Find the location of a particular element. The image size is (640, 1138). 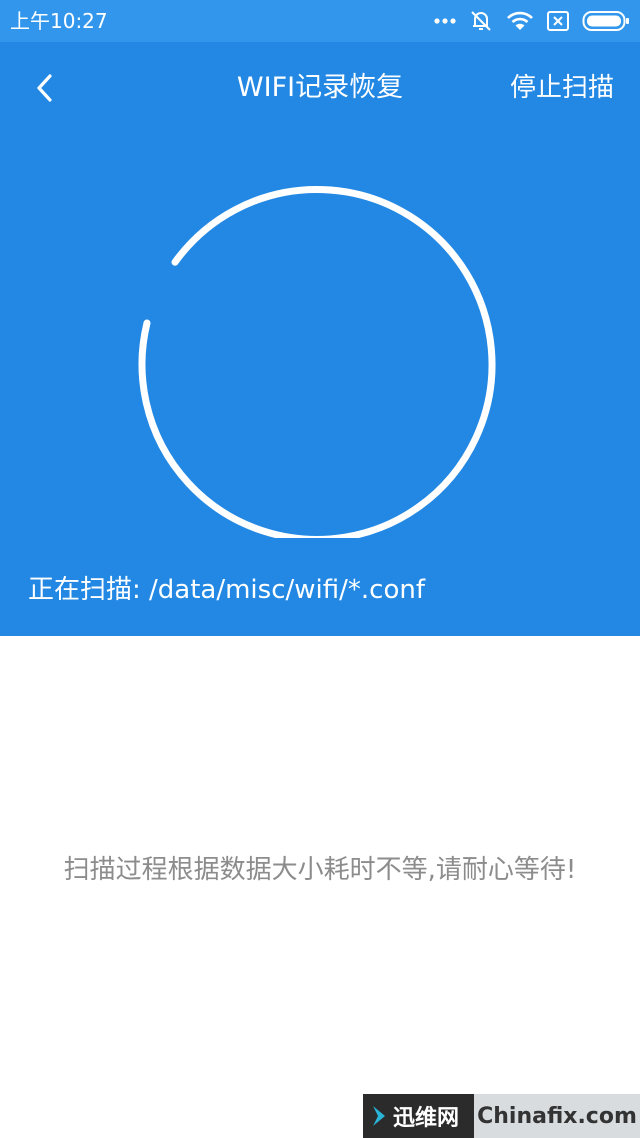

sim-blocked-icon is located at coordinates (558, 21).